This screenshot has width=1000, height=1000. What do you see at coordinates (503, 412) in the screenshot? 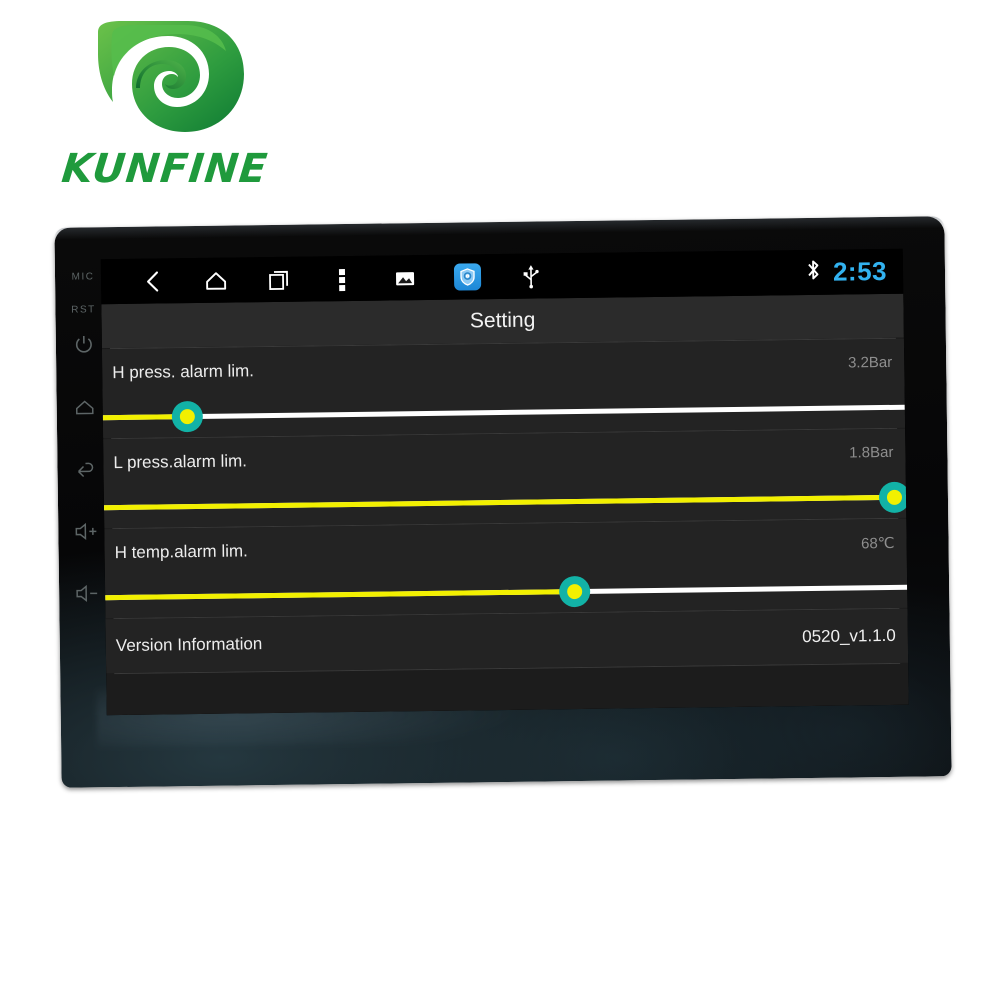
I see `slider-track` at bounding box center [503, 412].